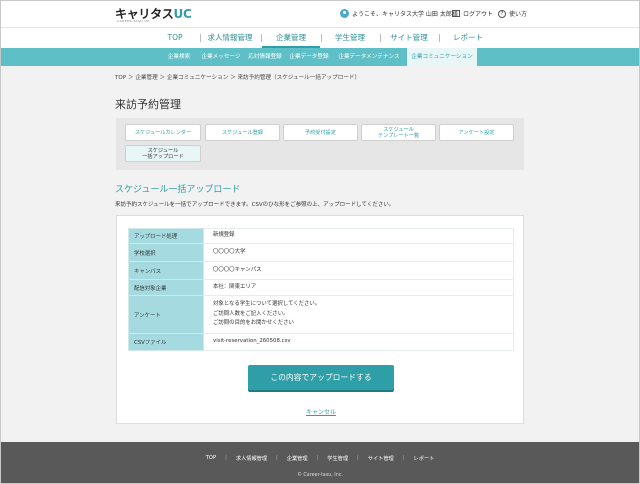  What do you see at coordinates (265, 57) in the screenshot?
I see `sub-nav-contact-info: 応対情報登録` at bounding box center [265, 57].